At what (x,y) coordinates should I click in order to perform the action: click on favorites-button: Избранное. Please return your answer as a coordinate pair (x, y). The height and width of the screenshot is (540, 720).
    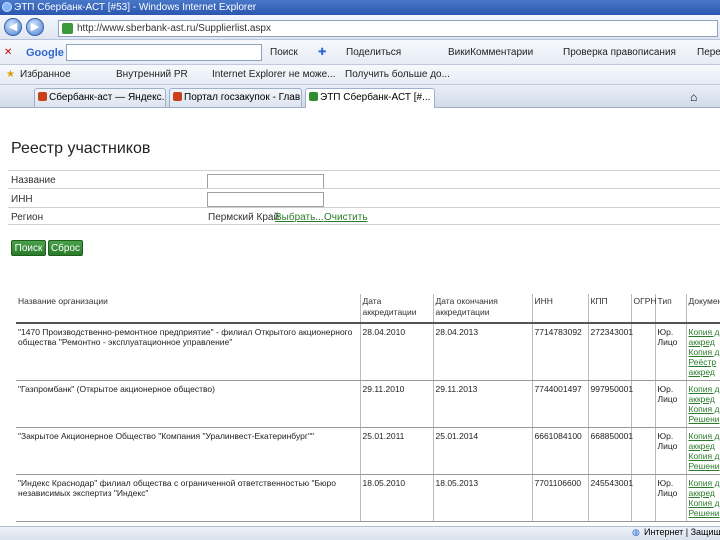
    Looking at the image, I should click on (45, 75).